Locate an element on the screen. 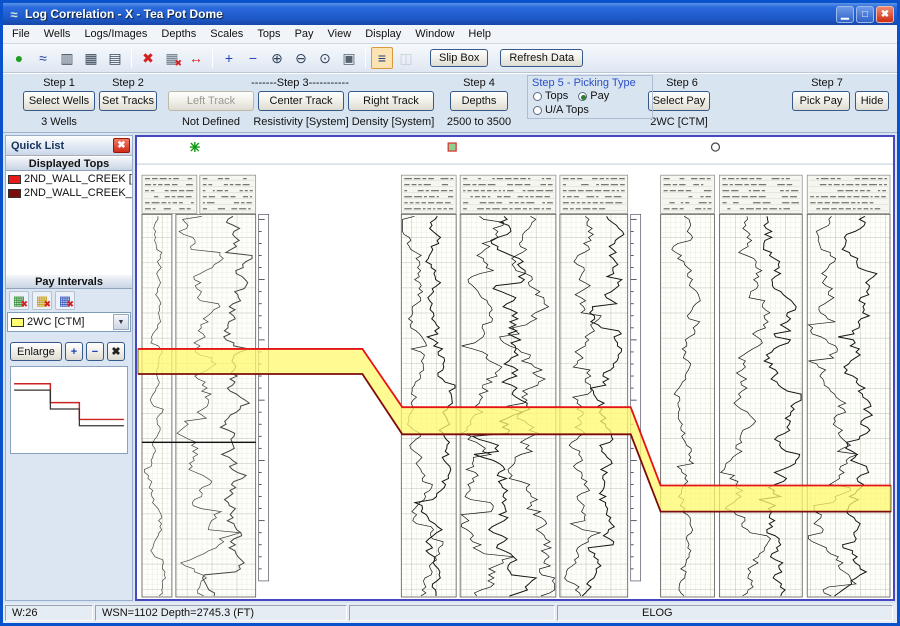 Image resolution: width=900 pixels, height=626 pixels. minimize-button: ▁ is located at coordinates (845, 14).